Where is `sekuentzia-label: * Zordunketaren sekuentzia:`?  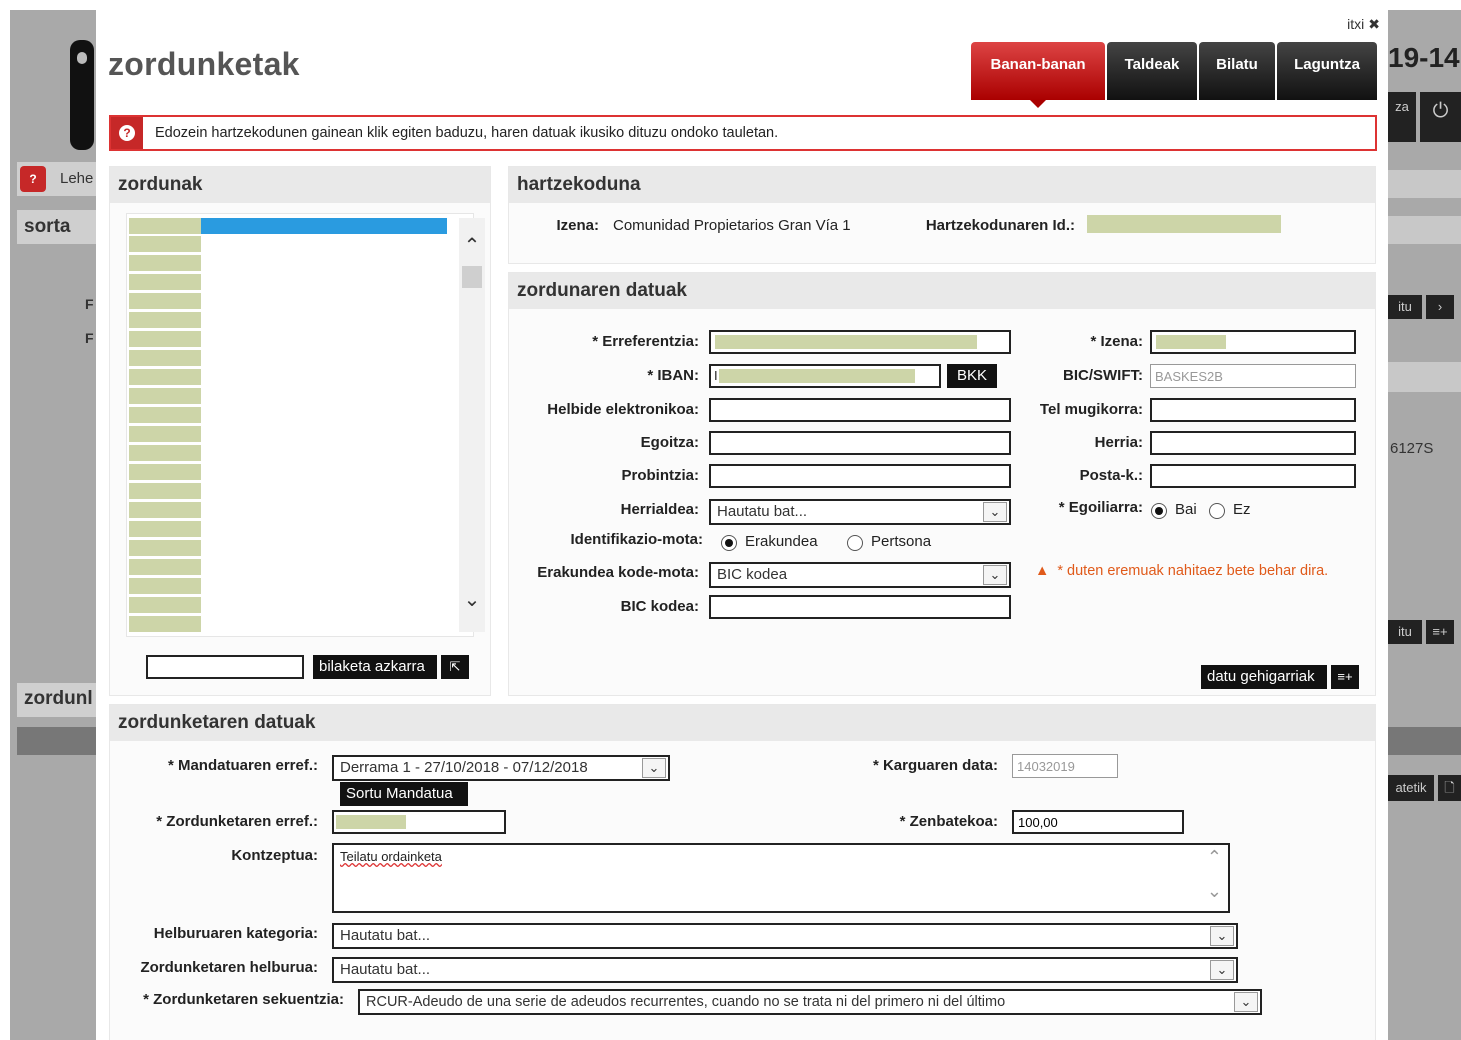
sekuentzia-label: * Zordunketaren sekuentzia: is located at coordinates (243, 999).